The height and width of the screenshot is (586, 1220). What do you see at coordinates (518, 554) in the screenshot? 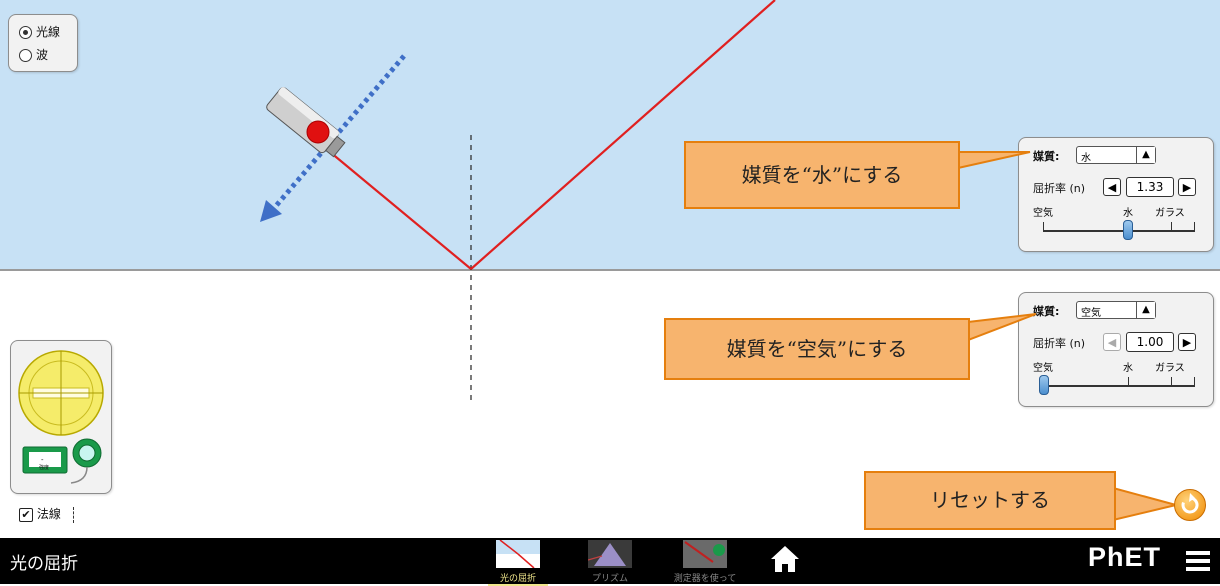
I see `intro-screen-thumbnail-icon` at bounding box center [518, 554].